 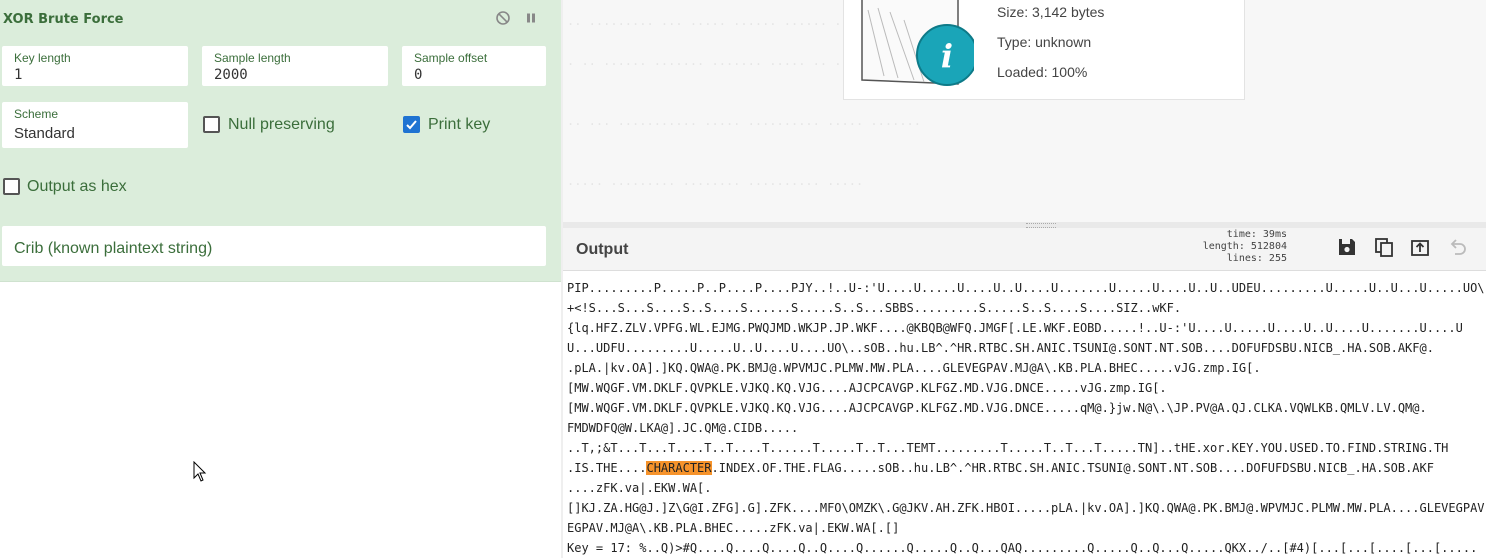 I want to click on key-length-field: Key length 1, so click(x=95, y=66).